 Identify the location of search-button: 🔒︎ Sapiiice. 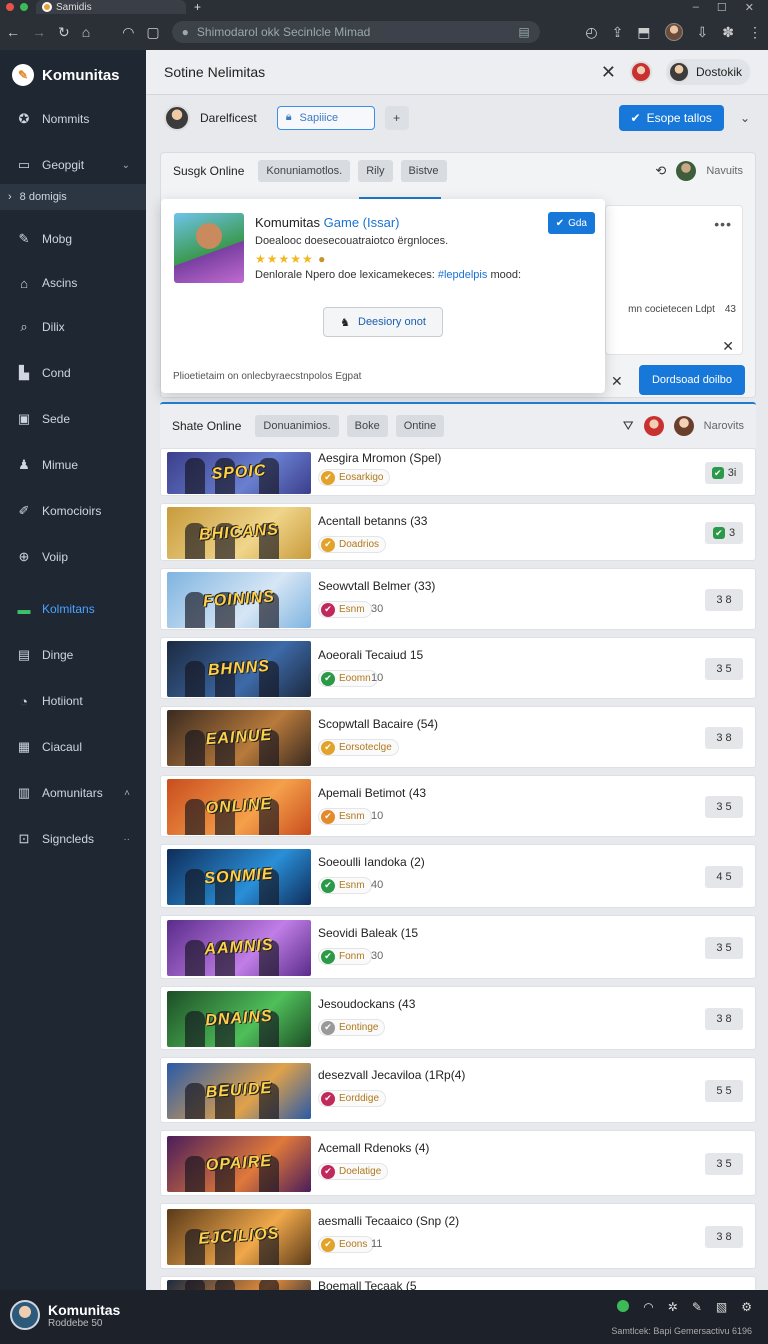
(325, 117).